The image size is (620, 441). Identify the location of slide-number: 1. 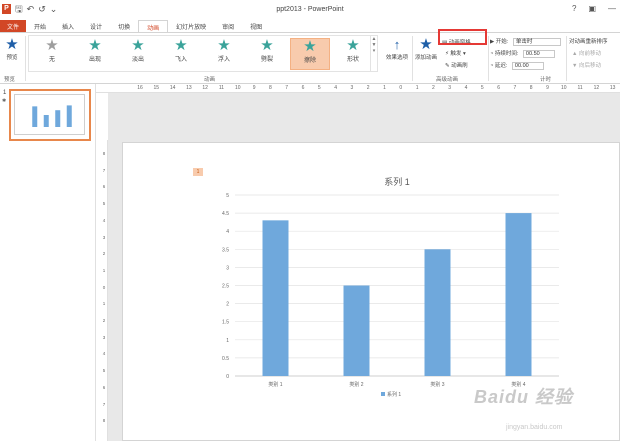
(5, 93).